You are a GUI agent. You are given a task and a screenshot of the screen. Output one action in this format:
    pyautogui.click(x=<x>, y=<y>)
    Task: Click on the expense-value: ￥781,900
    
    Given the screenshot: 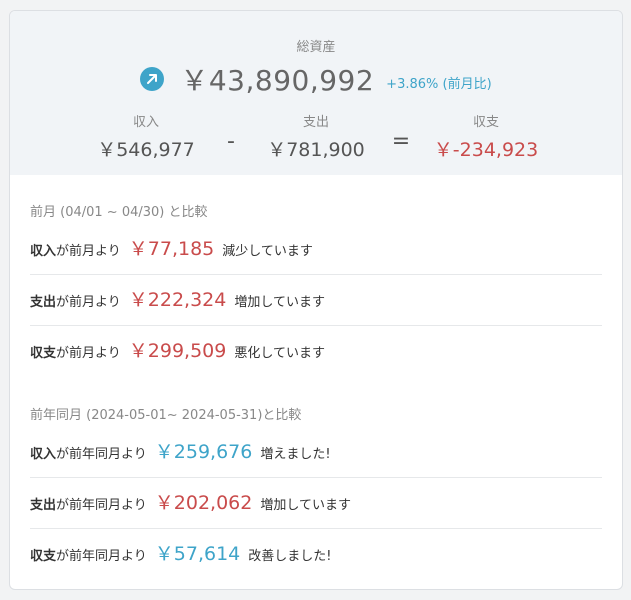 What is the action you would take?
    pyautogui.click(x=316, y=150)
    